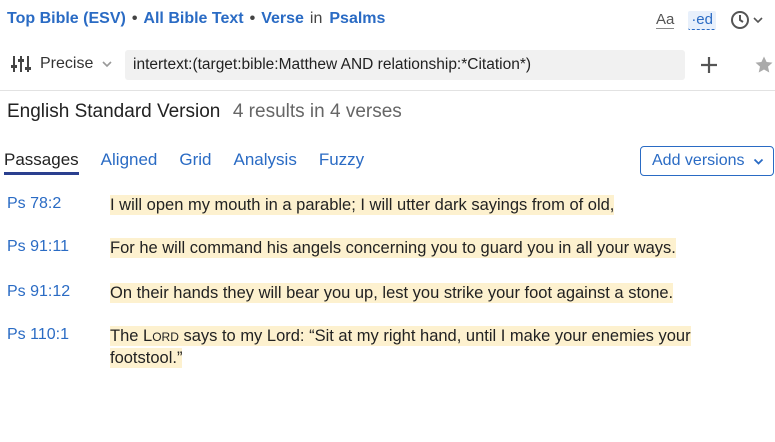 The height and width of the screenshot is (442, 775). I want to click on font-size-icon: Aa, so click(665, 20).